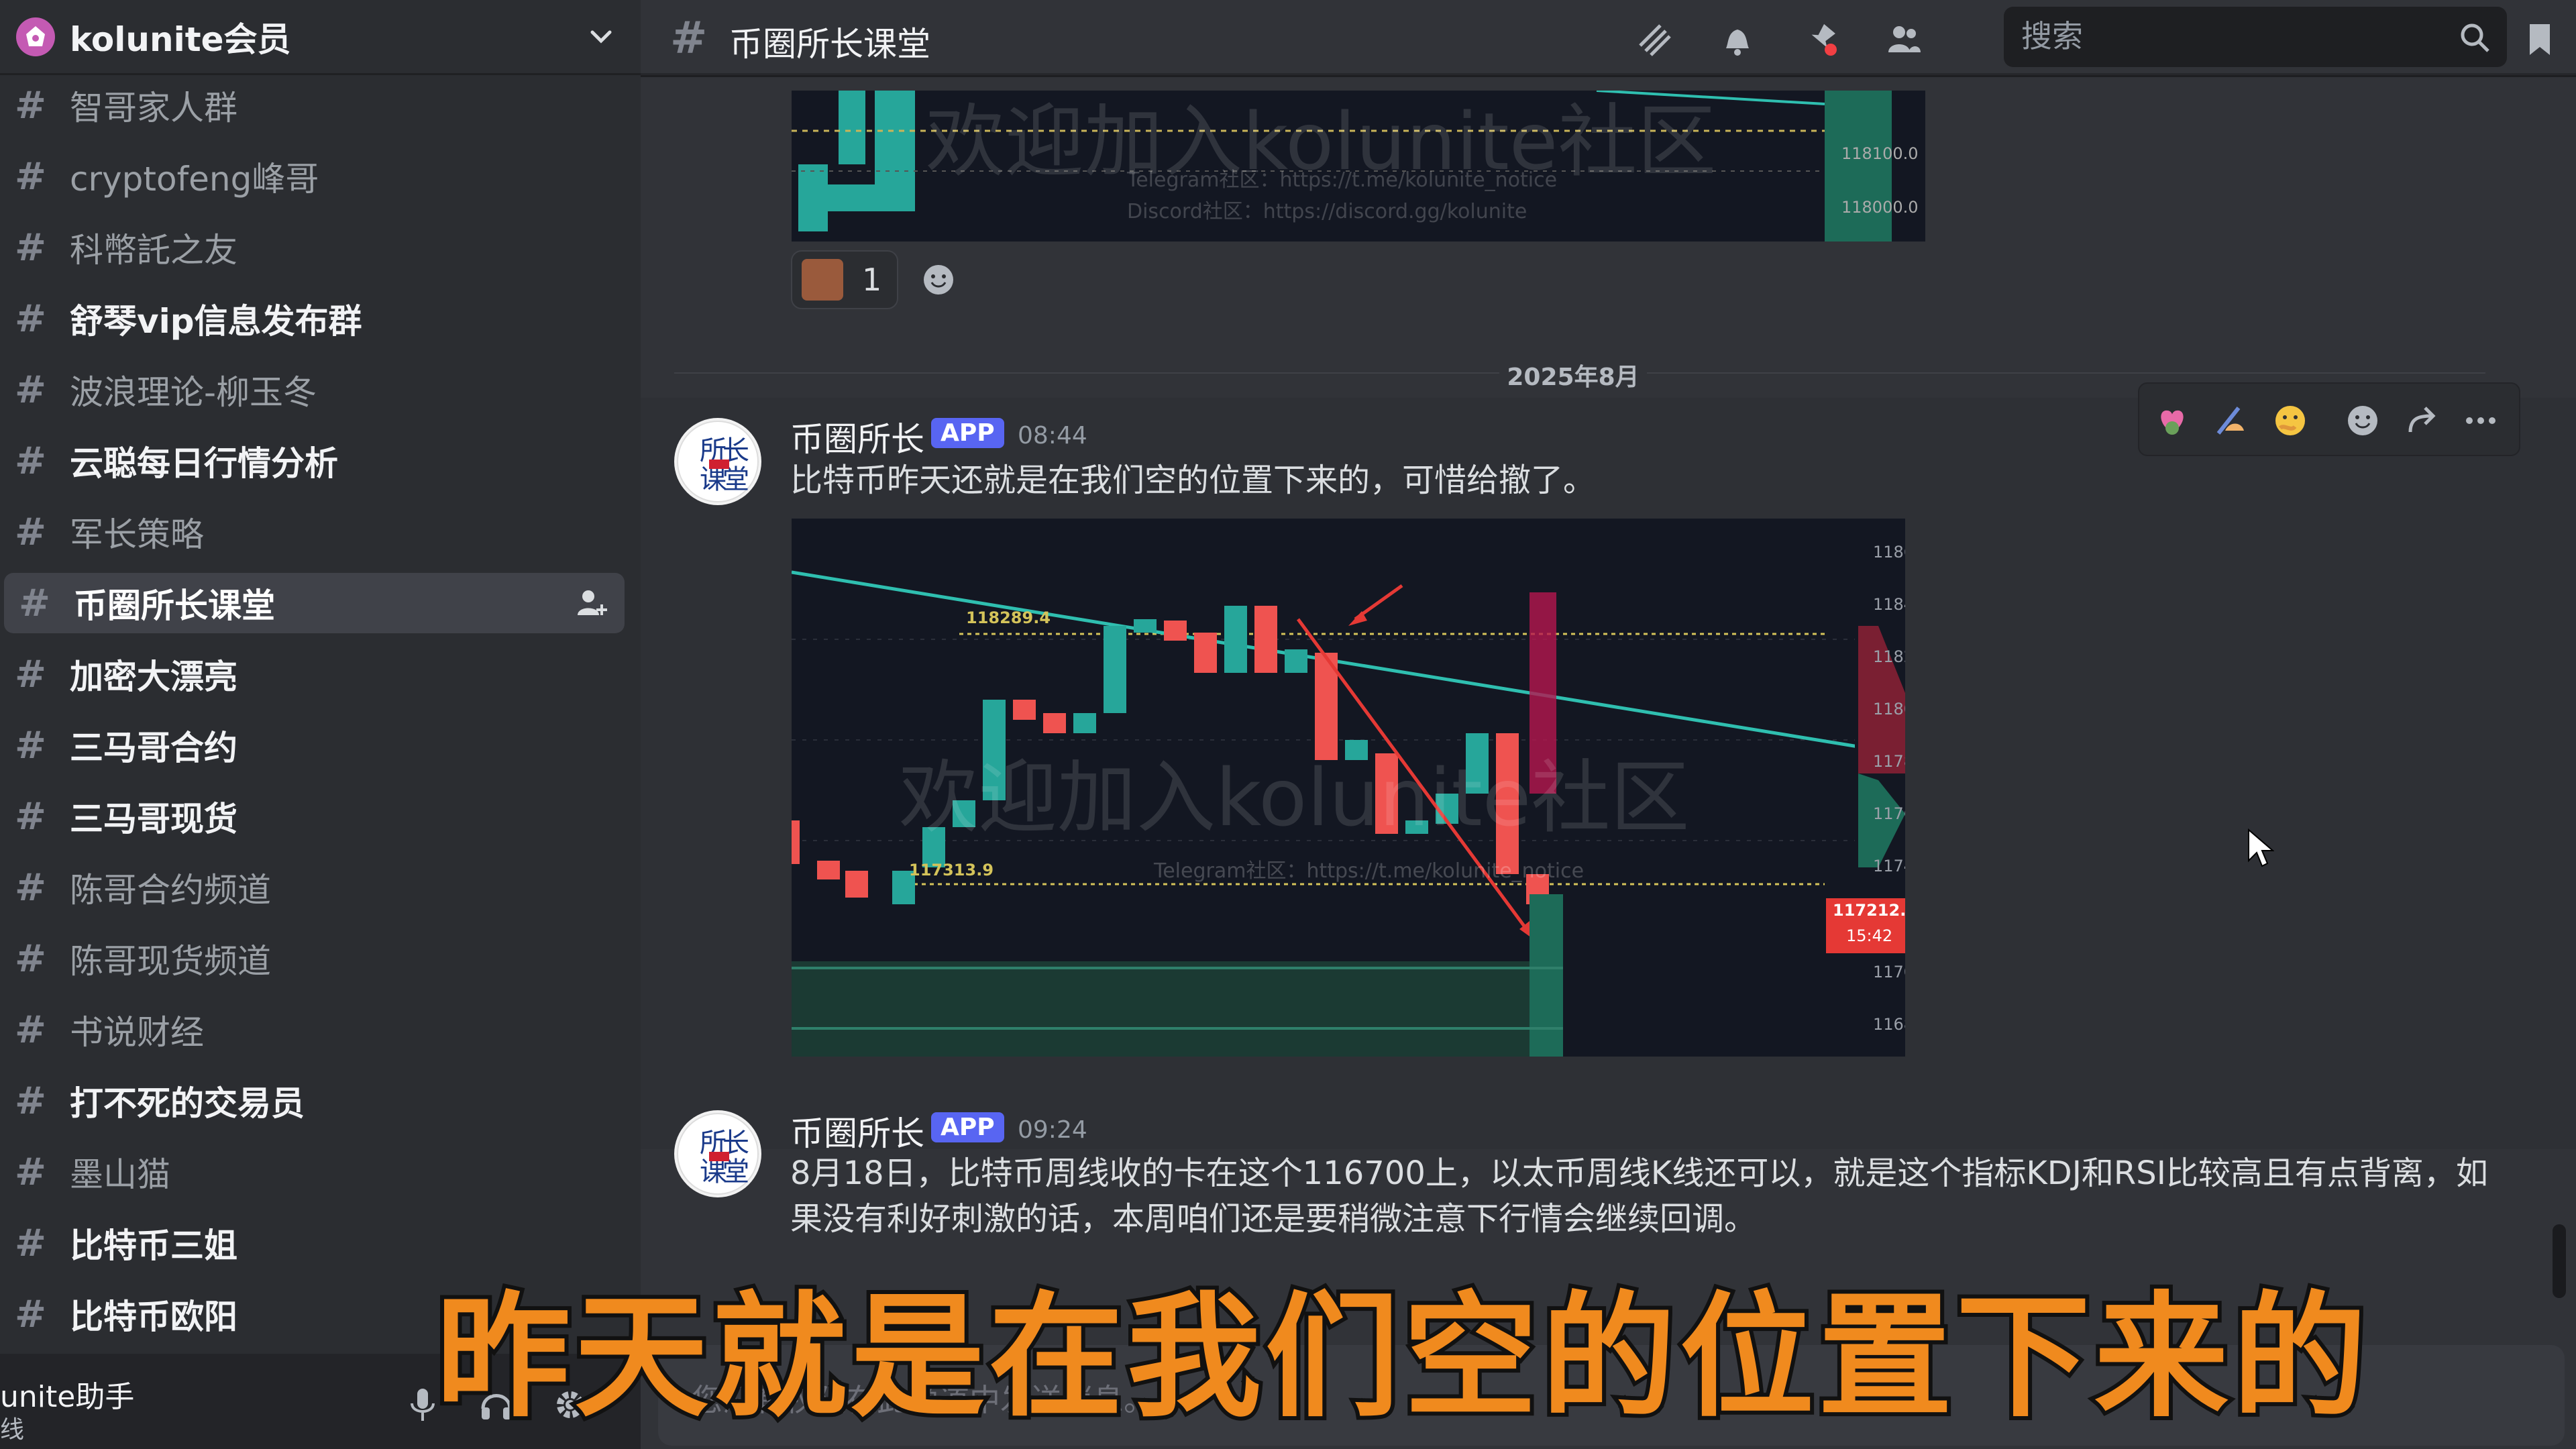 This screenshot has width=2576, height=1449. Describe the element at coordinates (1889, 972) in the screenshot. I see `axis-price-label: 117000.0` at that location.